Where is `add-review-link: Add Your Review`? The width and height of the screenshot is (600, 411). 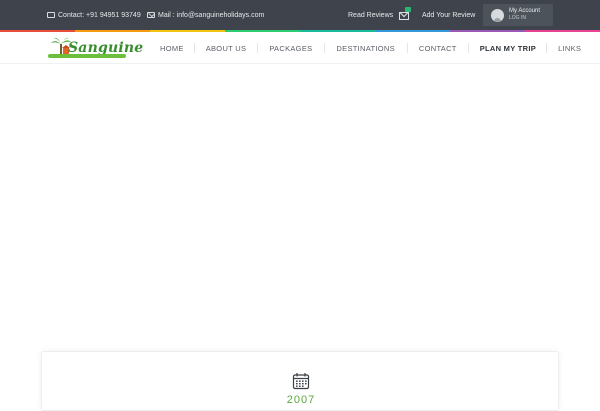
add-review-link: Add Your Review is located at coordinates (448, 15).